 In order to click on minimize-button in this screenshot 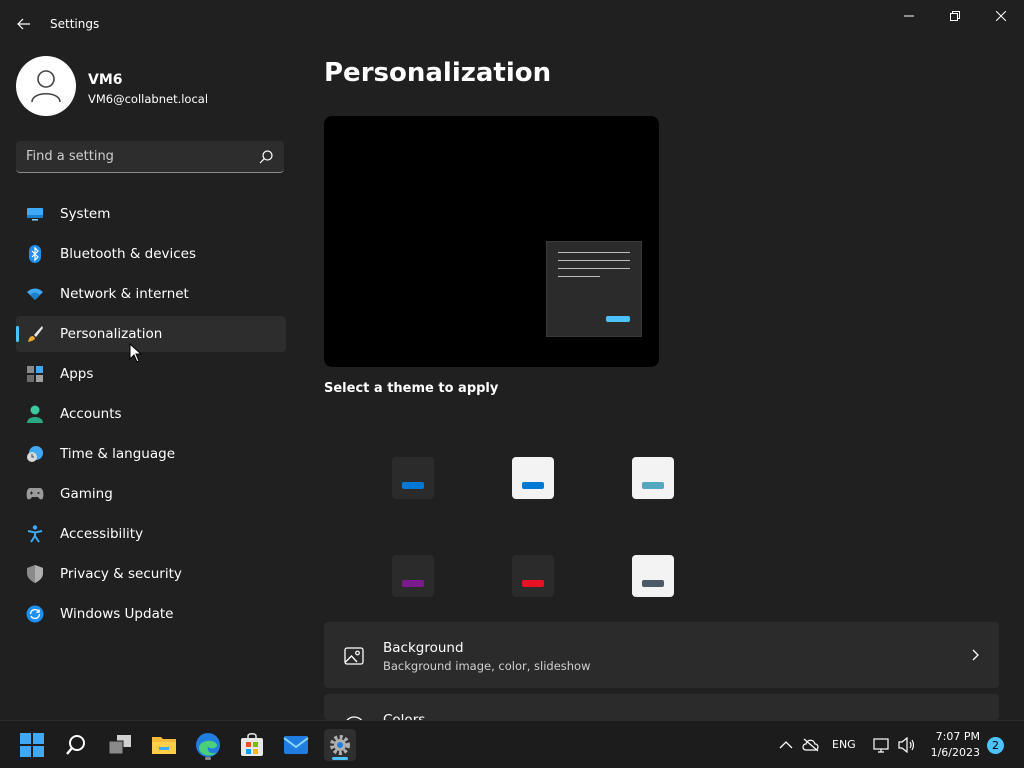, I will do `click(909, 16)`.